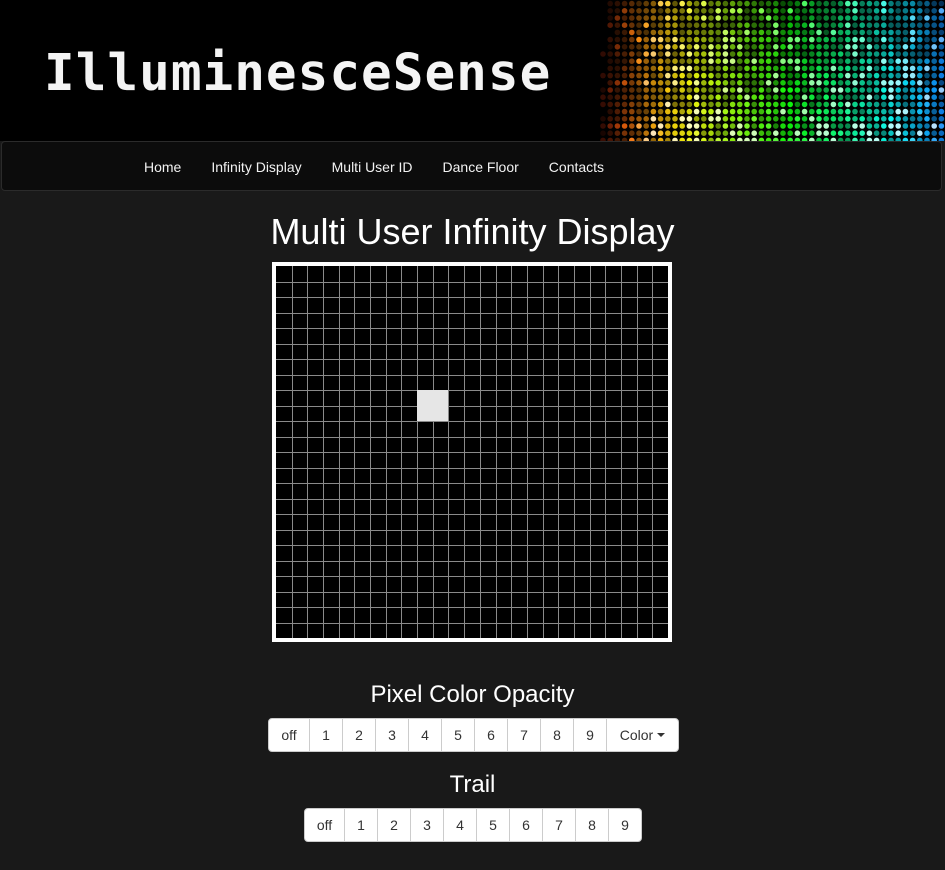 This screenshot has height=870, width=945. What do you see at coordinates (324, 825) in the screenshot?
I see `trail-button-off: off` at bounding box center [324, 825].